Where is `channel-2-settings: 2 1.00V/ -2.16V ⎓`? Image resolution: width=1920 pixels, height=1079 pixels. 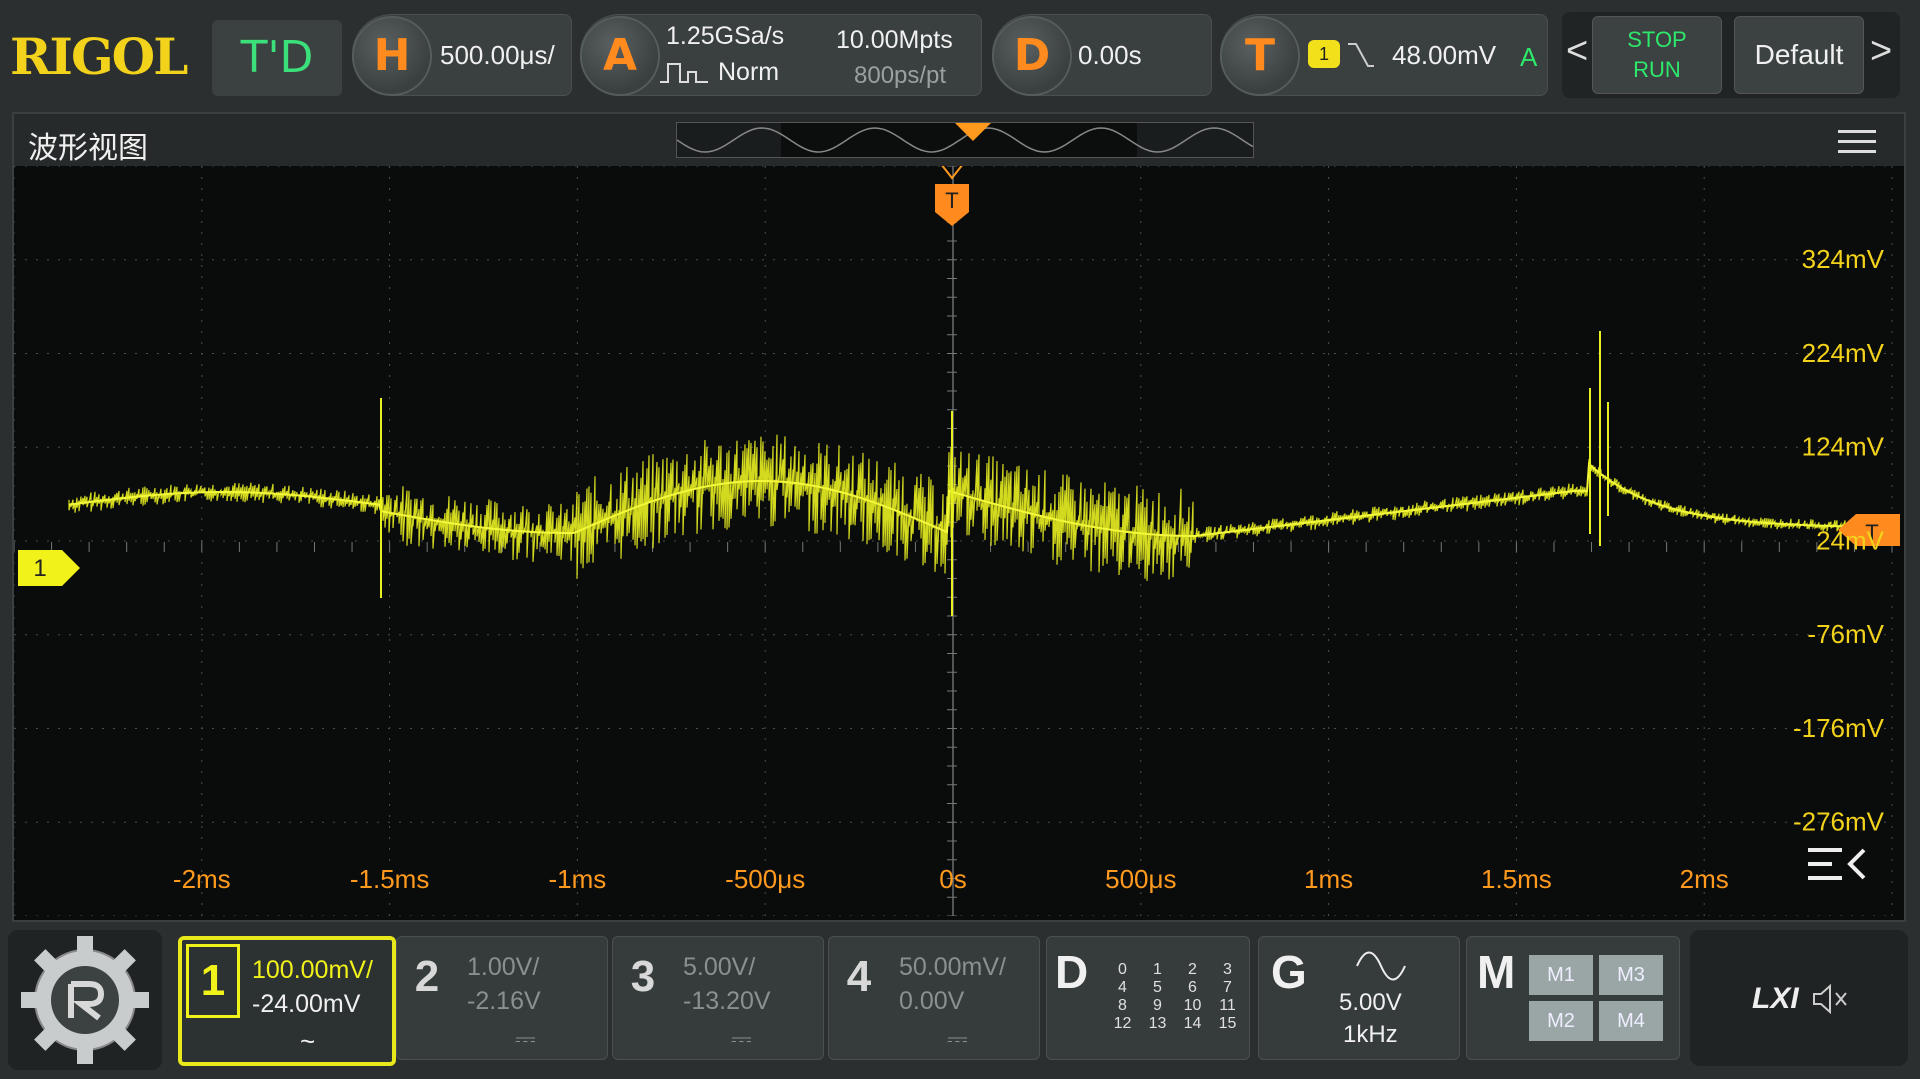
channel-2-settings: 2 1.00V/ -2.16V ⎓ is located at coordinates (502, 998).